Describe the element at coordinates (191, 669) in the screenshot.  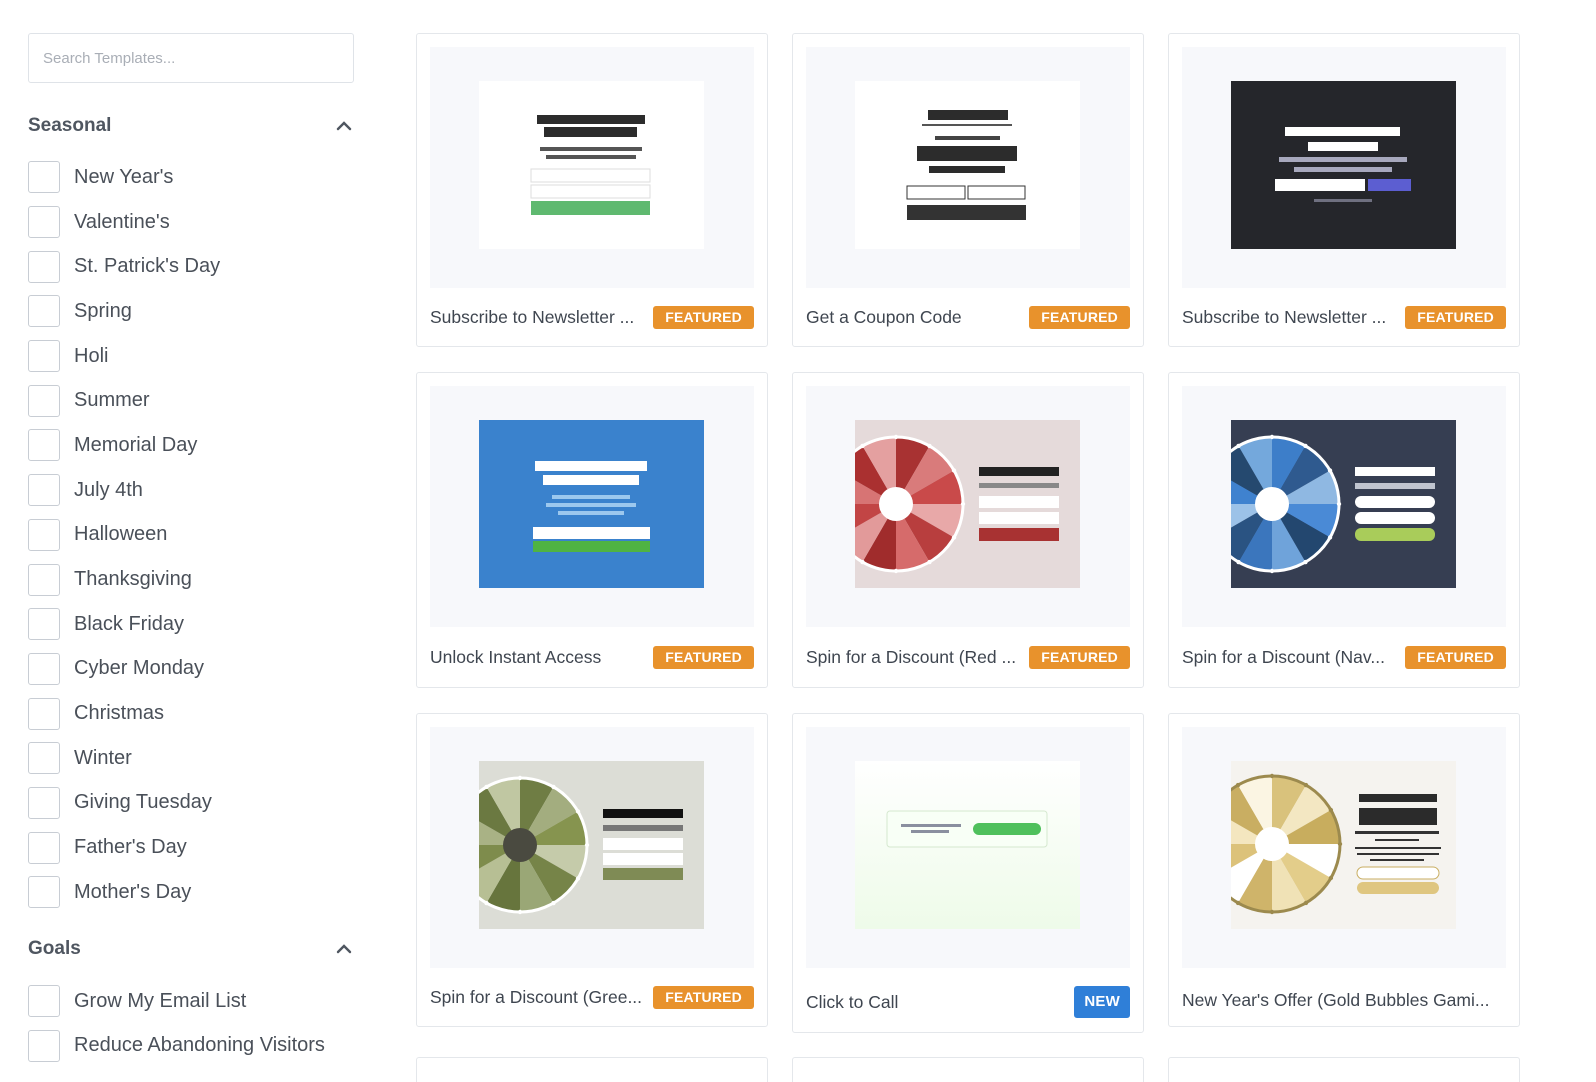
I see `filter-option-row: Cyber Monday` at that location.